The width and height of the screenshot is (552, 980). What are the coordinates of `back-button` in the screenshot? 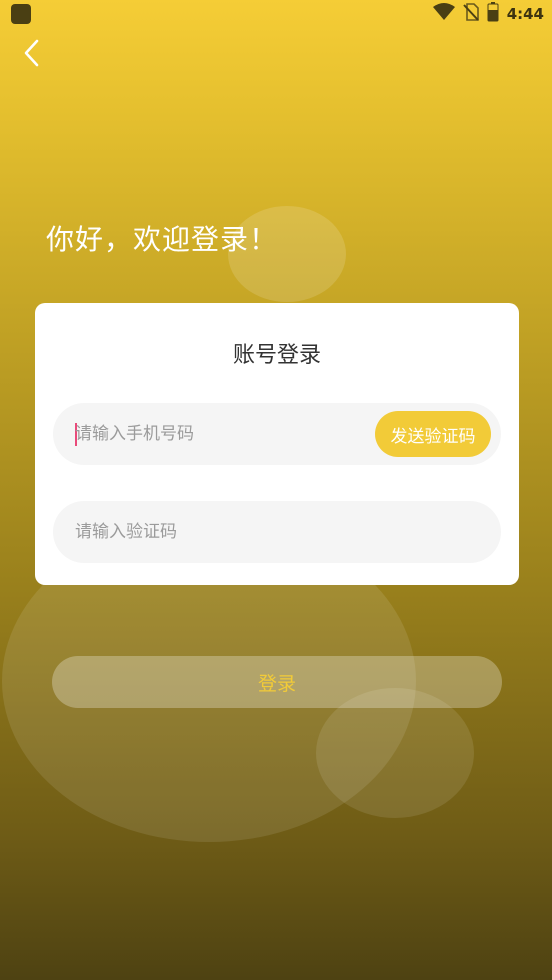 It's located at (32, 55).